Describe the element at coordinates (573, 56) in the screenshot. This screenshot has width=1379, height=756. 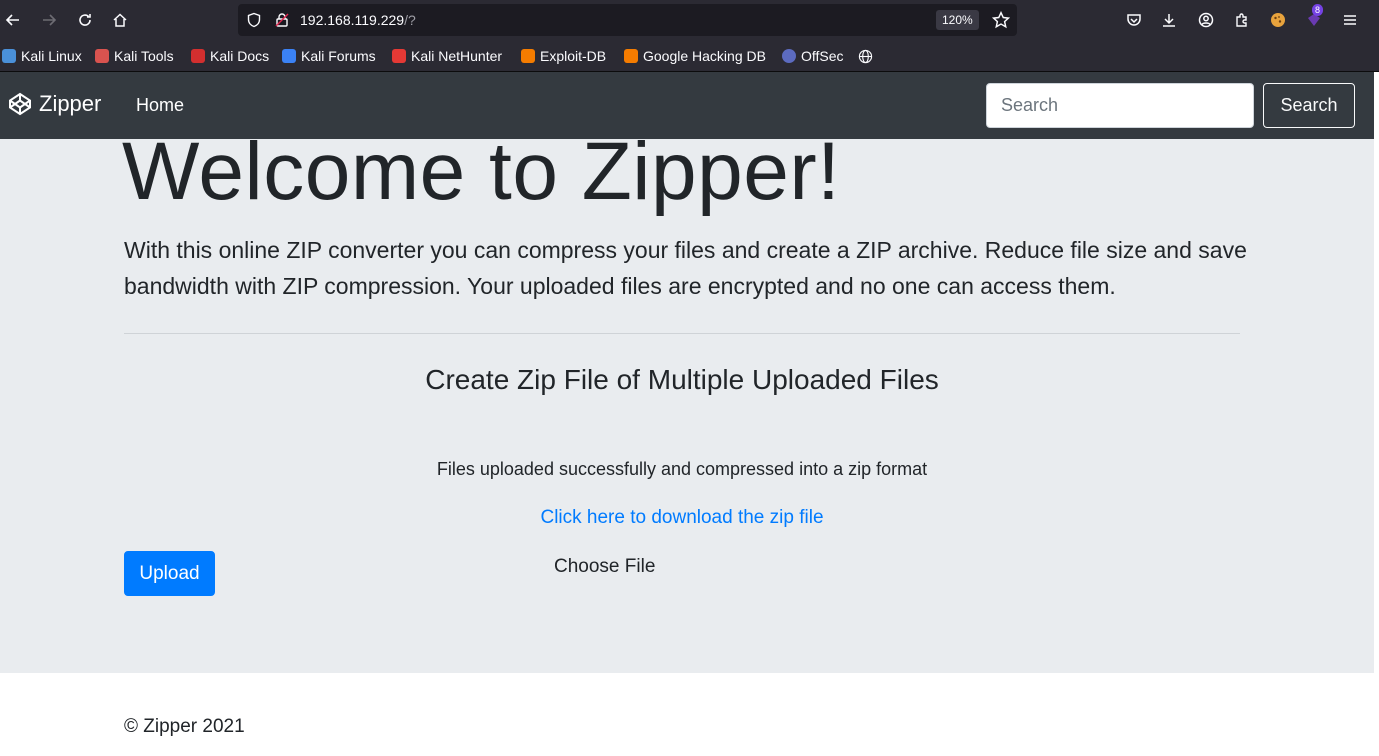
I see `bookmark-label: Exploit-DB` at that location.